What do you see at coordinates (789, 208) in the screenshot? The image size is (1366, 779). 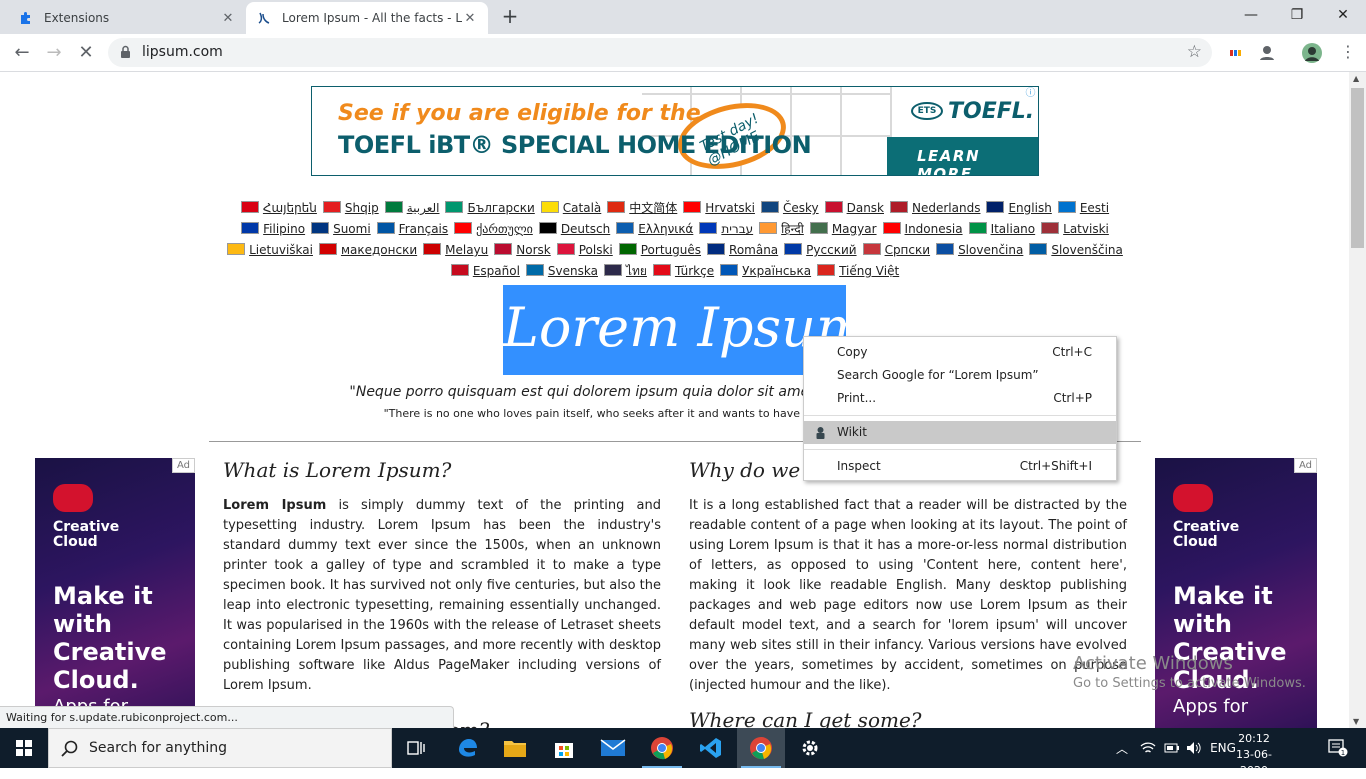 I see `language-link: Česky` at bounding box center [789, 208].